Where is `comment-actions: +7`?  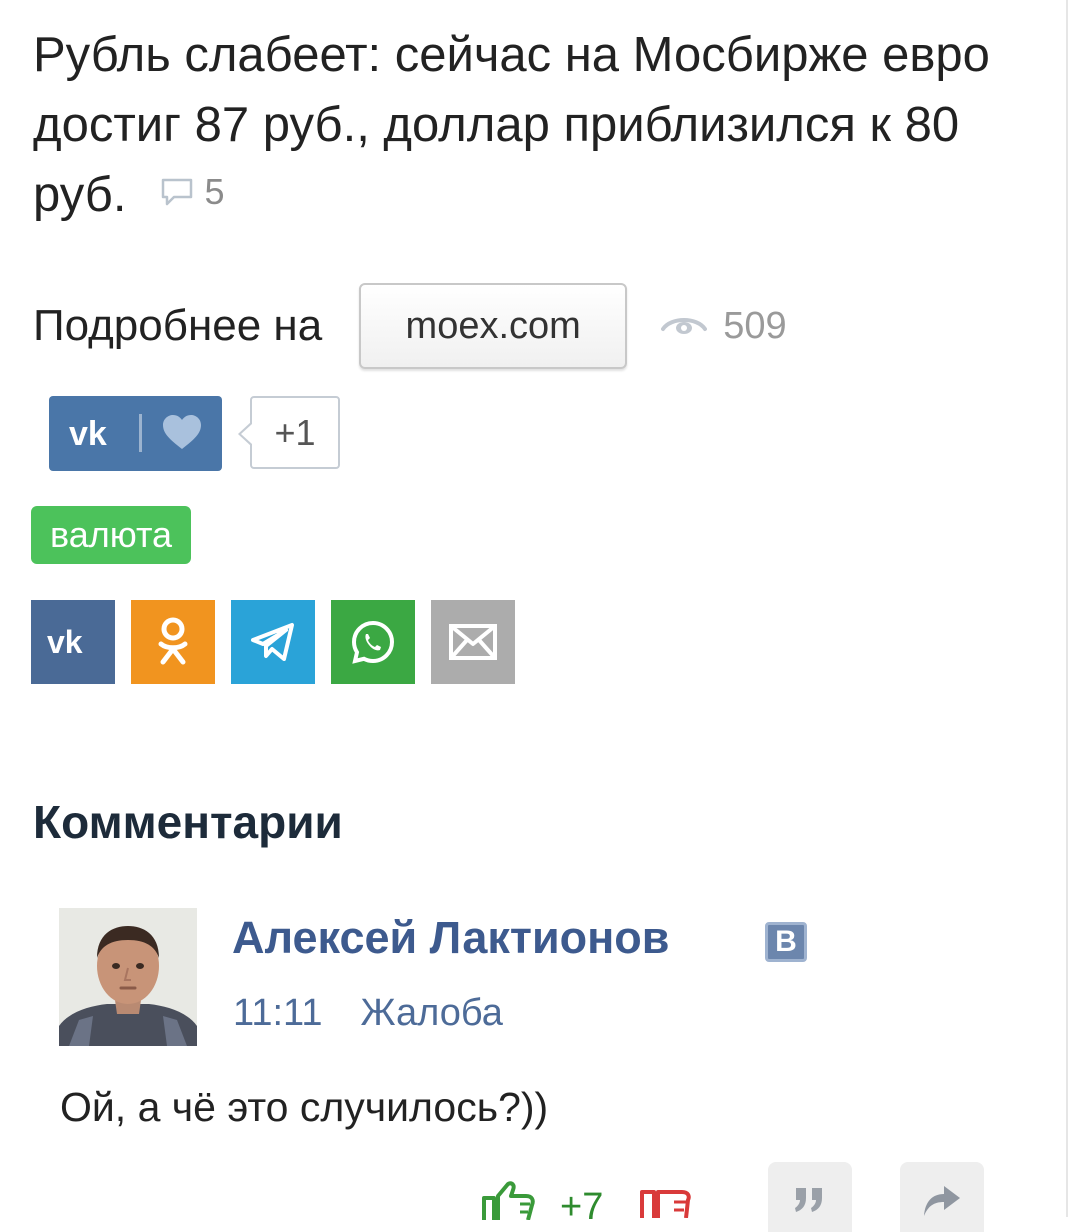 comment-actions: +7 is located at coordinates (540, 1196).